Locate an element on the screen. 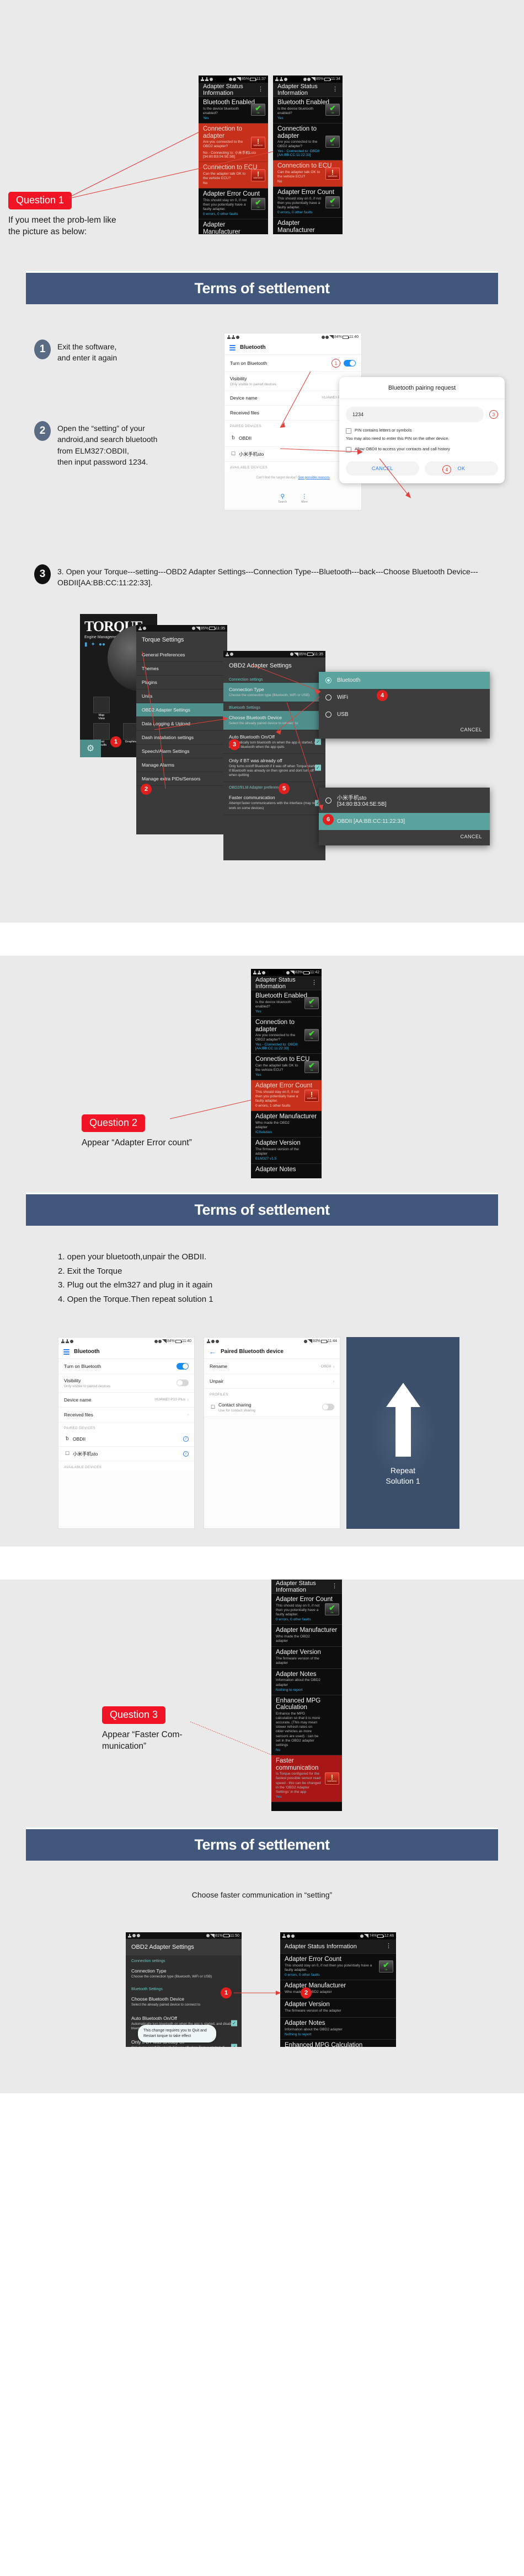 The width and height of the screenshot is (524, 2576). possible-reasons-link: See possible reasons is located at coordinates (313, 477).